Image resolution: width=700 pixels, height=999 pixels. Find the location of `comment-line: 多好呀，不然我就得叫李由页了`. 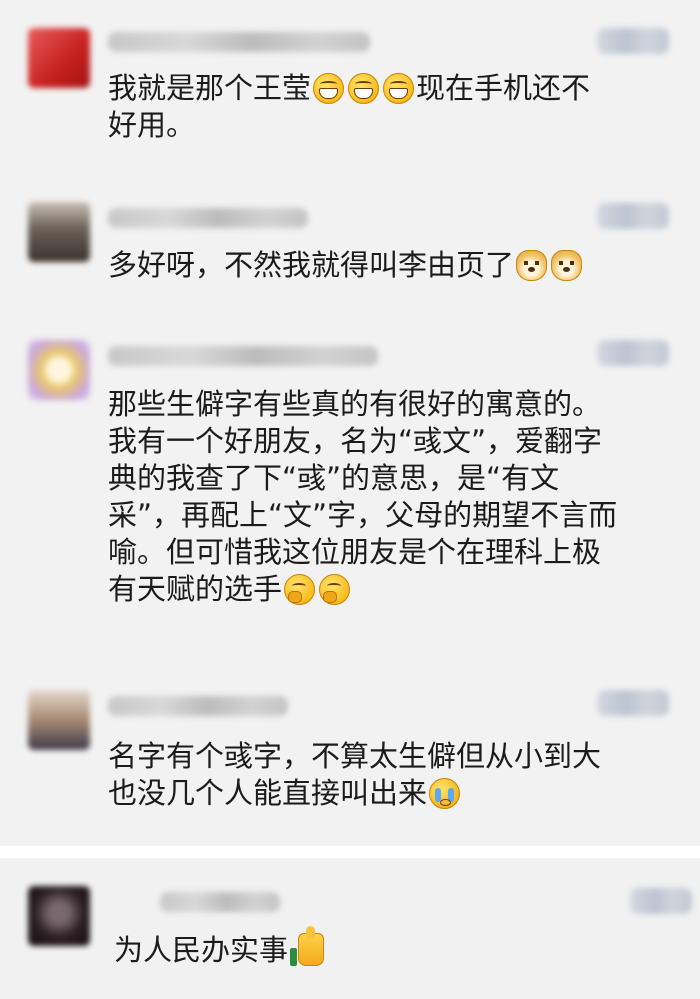

comment-line: 多好呀，不然我就得叫李由页了 is located at coordinates (311, 265).